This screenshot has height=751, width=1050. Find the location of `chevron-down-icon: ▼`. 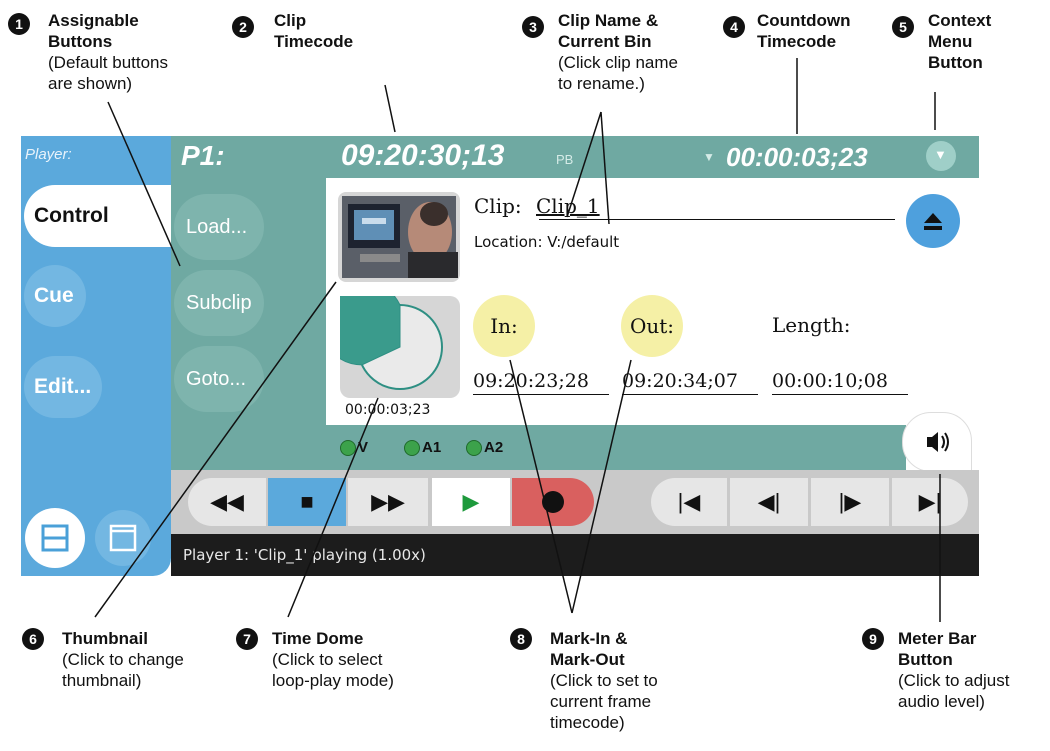

chevron-down-icon: ▼ is located at coordinates (940, 154).